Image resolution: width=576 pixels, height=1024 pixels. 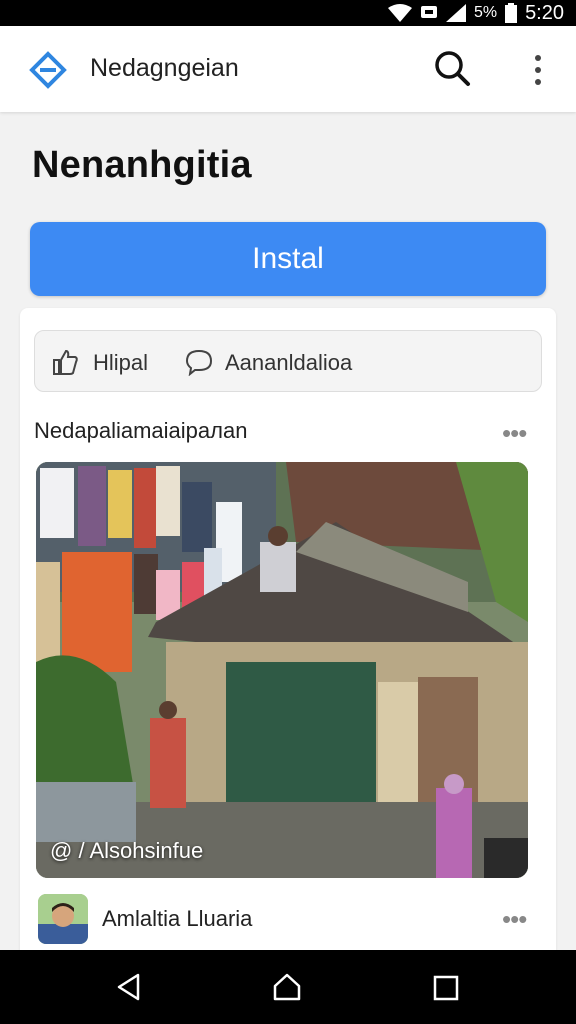 I want to click on recents-square-icon, so click(x=446, y=988).